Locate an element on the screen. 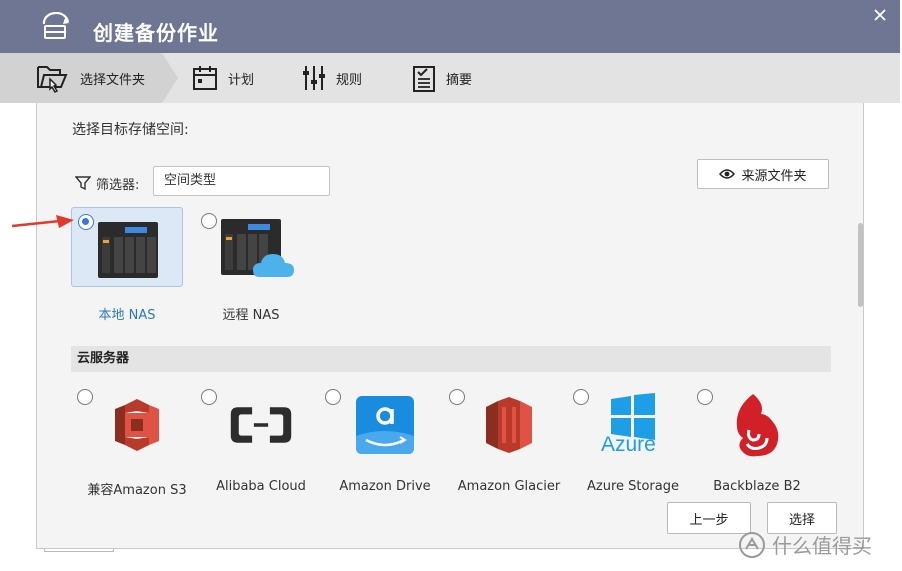 Image resolution: width=902 pixels, height=571 pixels. amazon-drive-icon is located at coordinates (385, 425).